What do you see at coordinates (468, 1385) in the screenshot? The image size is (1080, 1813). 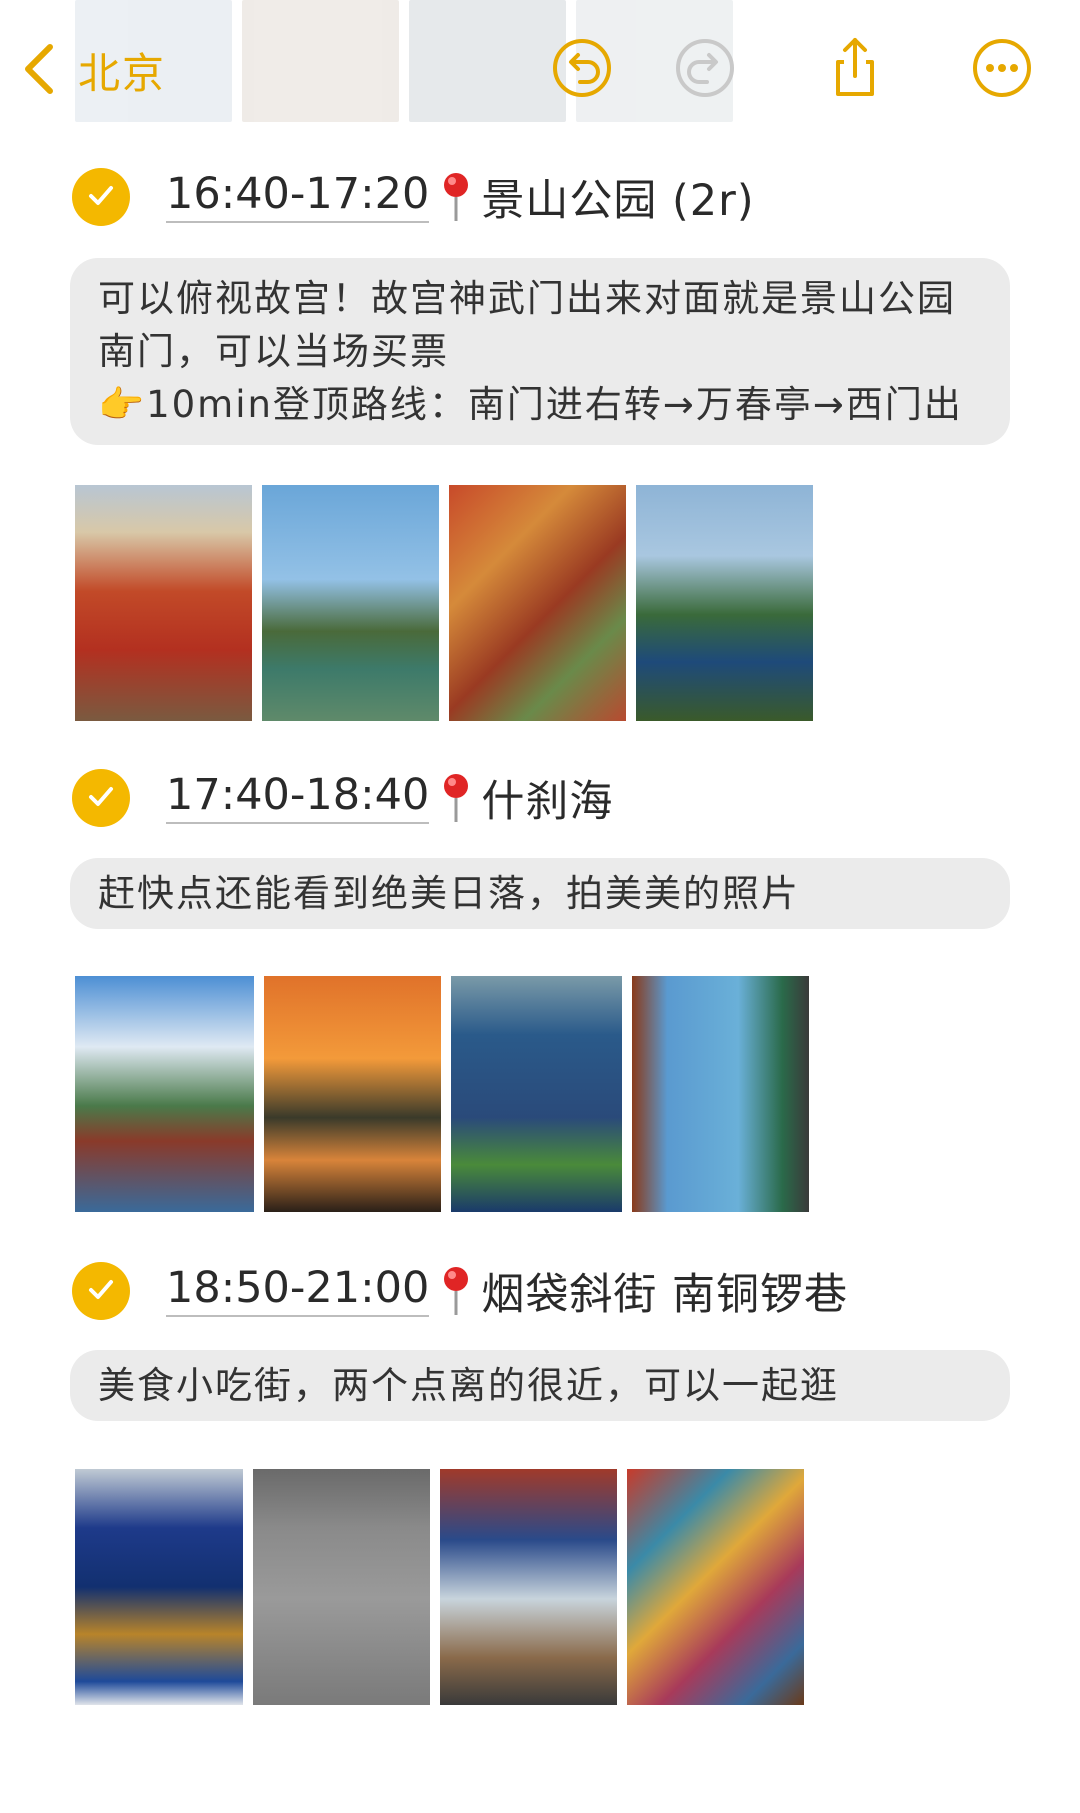 I see `note-line: 美食小吃街，两个点离的很近，可以一起逛` at bounding box center [468, 1385].